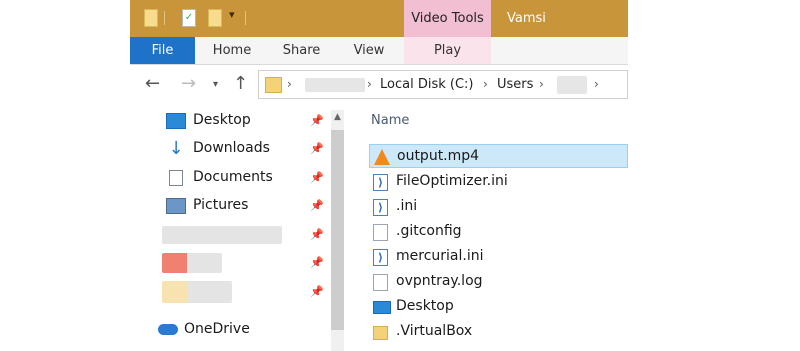 The image size is (800, 351). I want to click on nav-pane-scrollbar-thumb, so click(337, 230).